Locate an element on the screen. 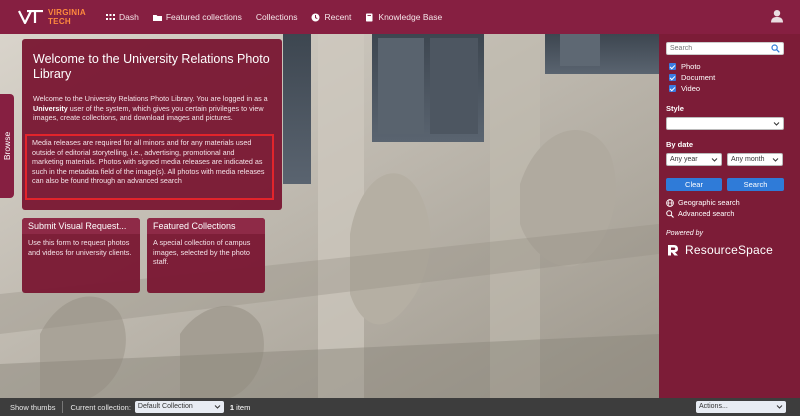  folder-icon is located at coordinates (157, 17).